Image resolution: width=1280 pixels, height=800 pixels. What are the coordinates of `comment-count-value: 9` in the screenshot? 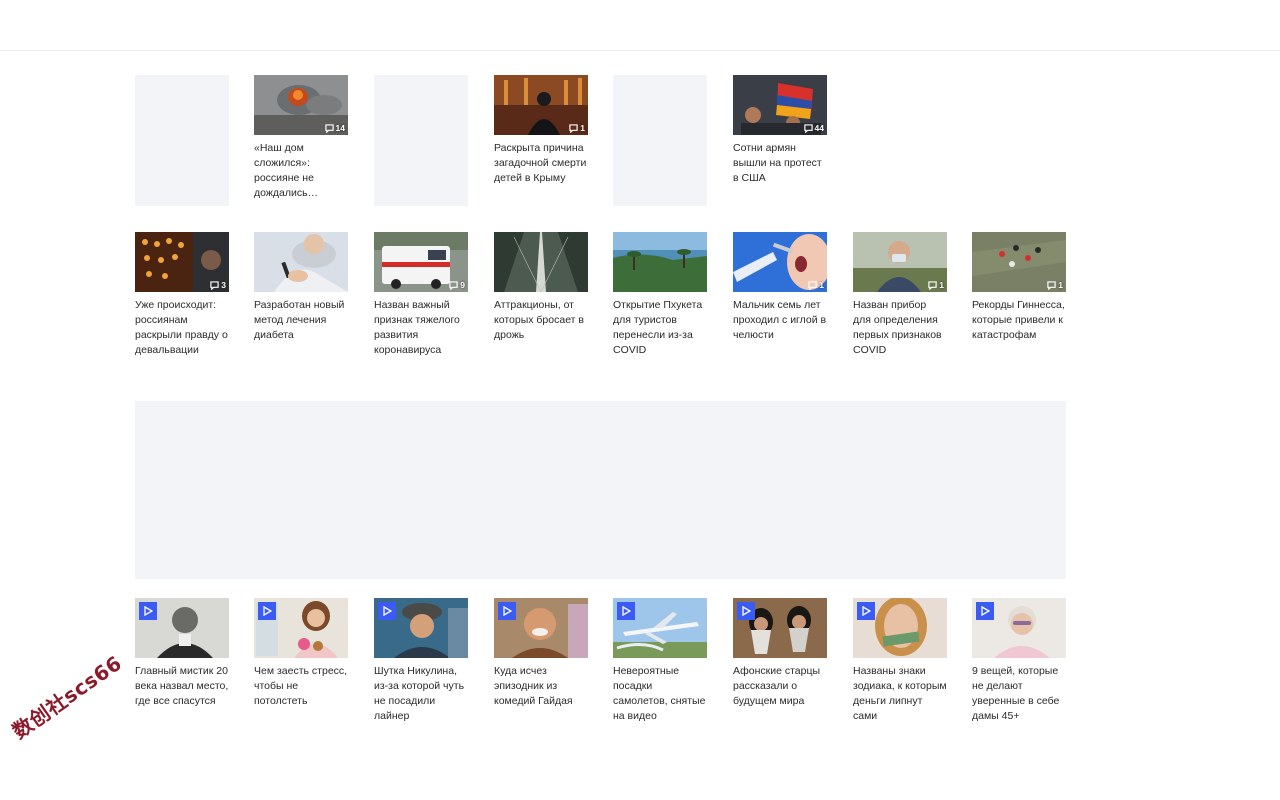 It's located at (462, 285).